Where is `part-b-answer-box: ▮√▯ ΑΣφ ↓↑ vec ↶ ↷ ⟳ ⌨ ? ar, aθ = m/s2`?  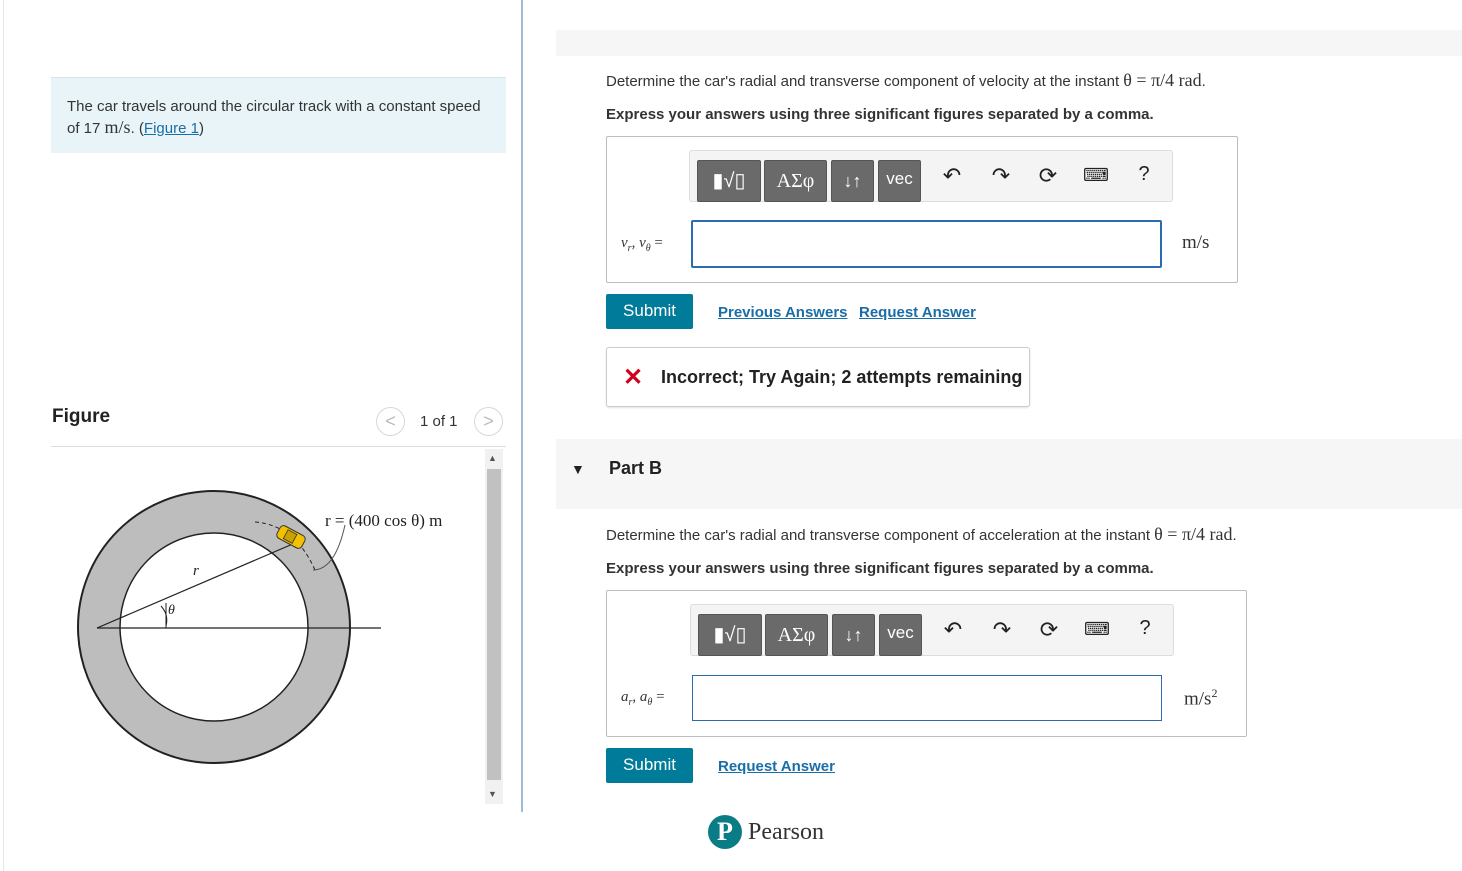
part-b-answer-box: ▮√▯ ΑΣφ ↓↑ vec ↶ ↷ ⟳ ⌨ ? ar, aθ = m/s2 is located at coordinates (926, 663).